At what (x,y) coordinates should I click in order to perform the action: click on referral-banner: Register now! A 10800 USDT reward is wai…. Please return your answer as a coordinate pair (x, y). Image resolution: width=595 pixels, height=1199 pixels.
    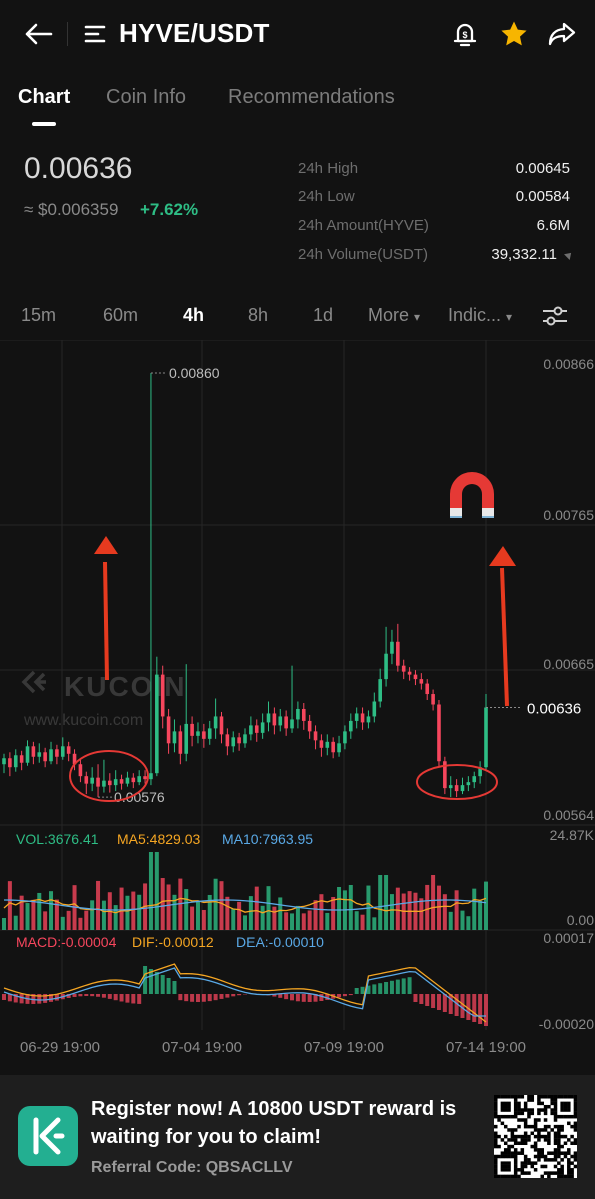
    Looking at the image, I should click on (297, 1137).